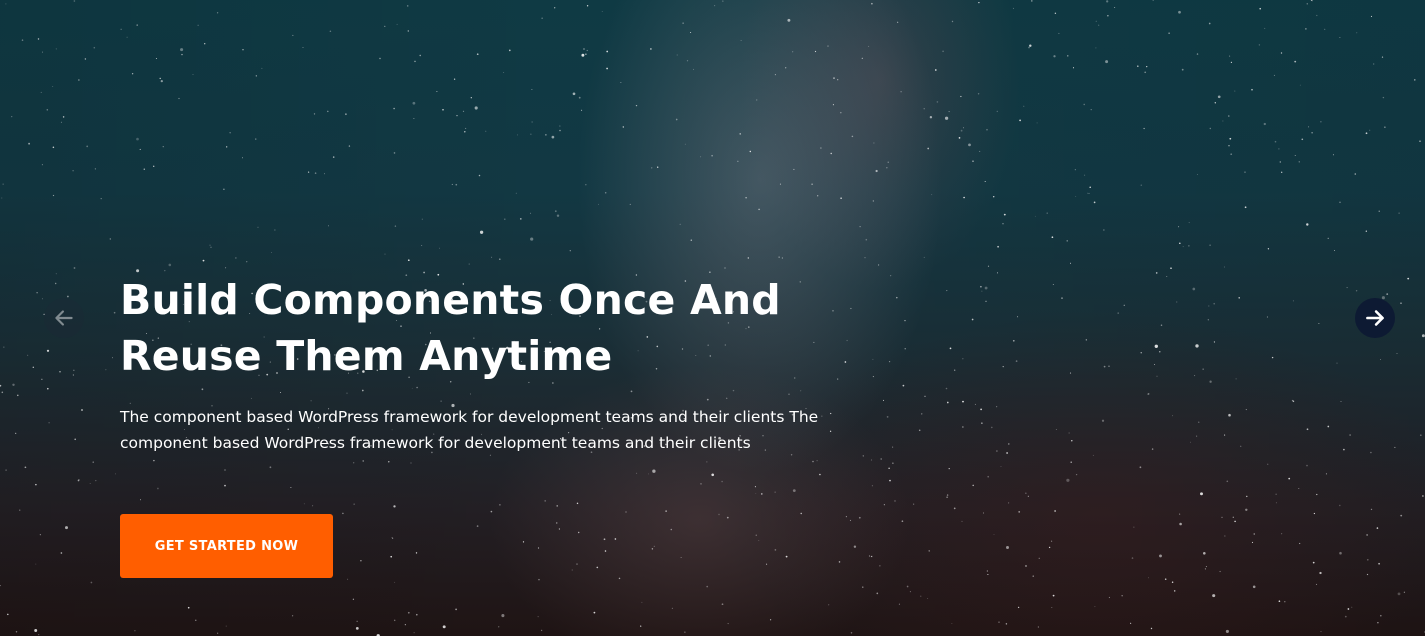 The image size is (1425, 636). What do you see at coordinates (226, 546) in the screenshot?
I see `get-started-button: GET STARTED NOW` at bounding box center [226, 546].